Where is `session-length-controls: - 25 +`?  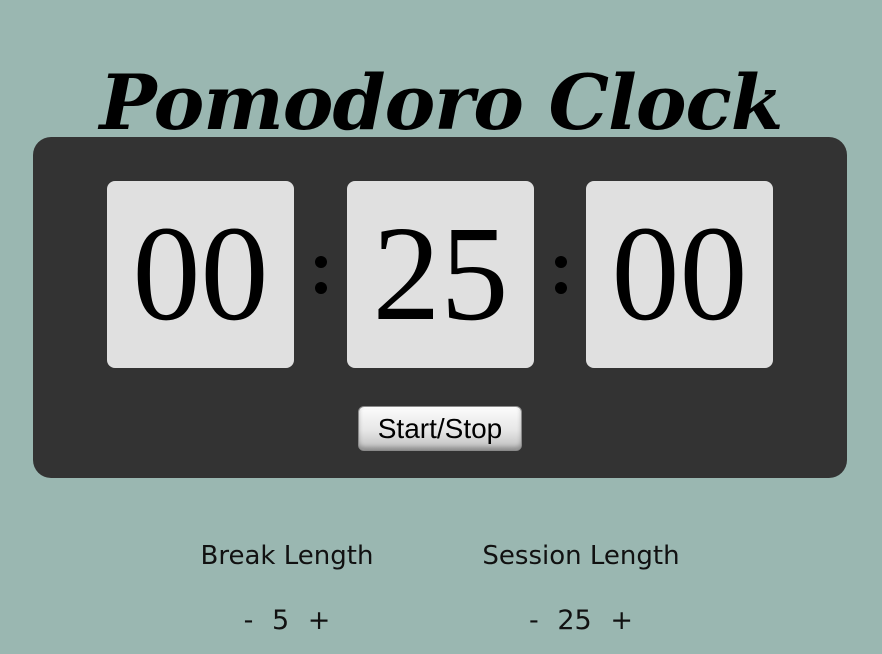
session-length-controls: - 25 + is located at coordinates (581, 621).